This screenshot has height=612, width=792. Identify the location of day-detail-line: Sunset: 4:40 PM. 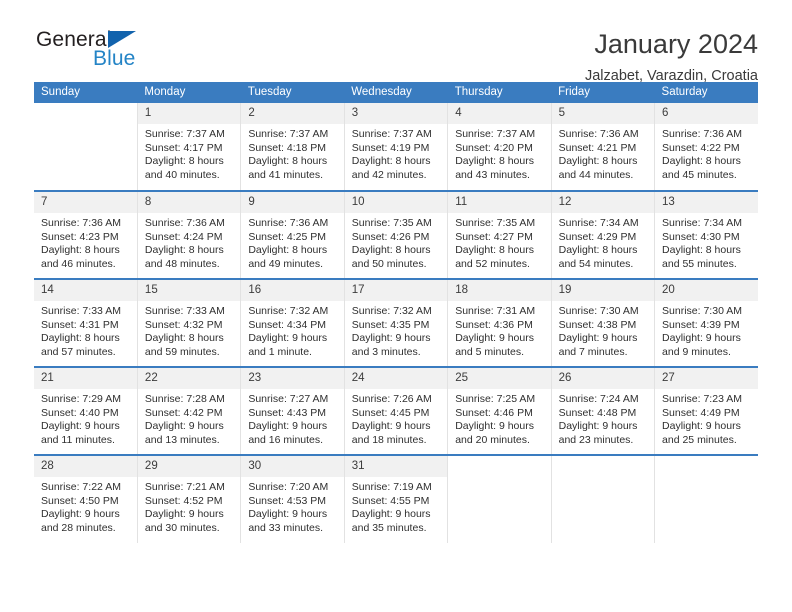
(80, 412).